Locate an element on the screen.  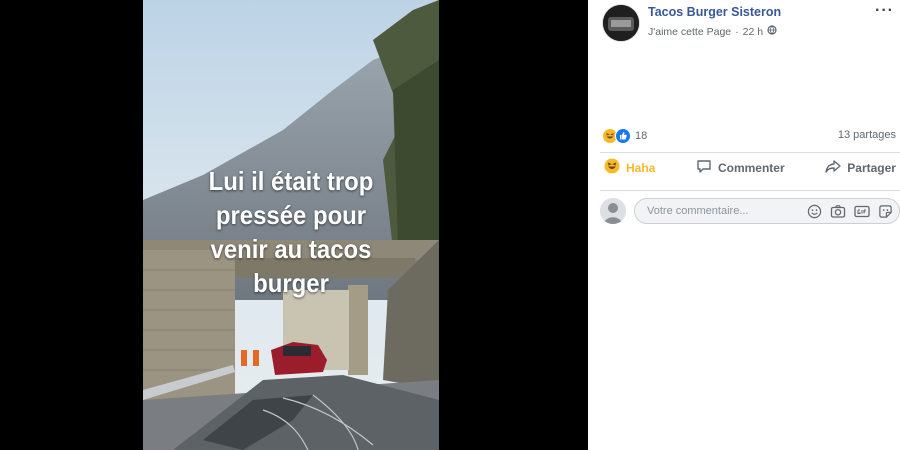
caption-line: venir au tacos is located at coordinates (291, 249).